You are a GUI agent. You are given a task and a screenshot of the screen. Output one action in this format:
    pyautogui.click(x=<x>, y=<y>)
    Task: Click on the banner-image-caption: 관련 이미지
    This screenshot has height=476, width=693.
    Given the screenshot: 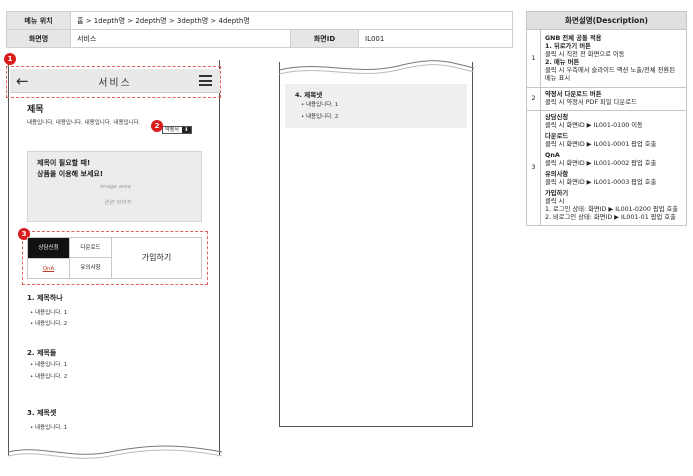 What is the action you would take?
    pyautogui.click(x=117, y=203)
    